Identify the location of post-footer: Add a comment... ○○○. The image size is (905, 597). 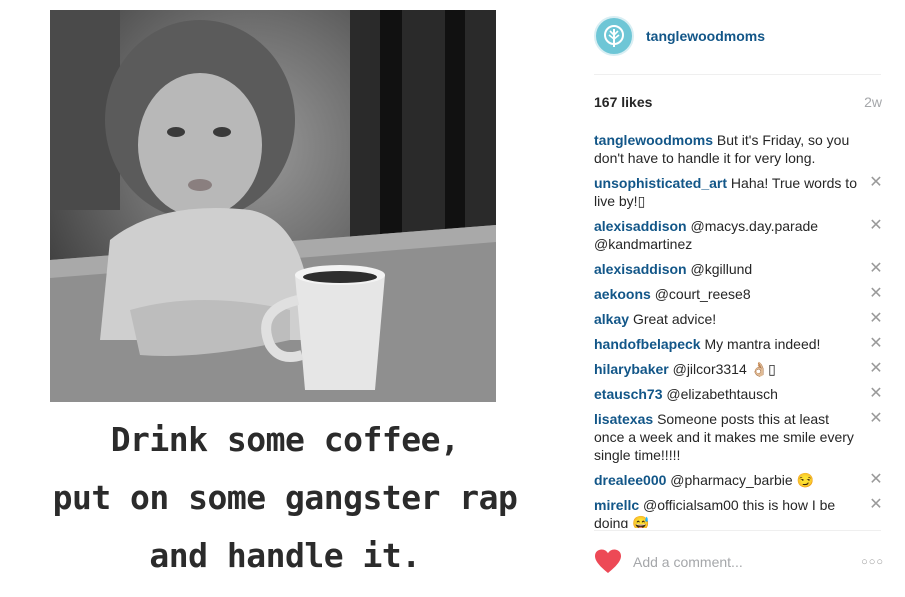
(739, 562).